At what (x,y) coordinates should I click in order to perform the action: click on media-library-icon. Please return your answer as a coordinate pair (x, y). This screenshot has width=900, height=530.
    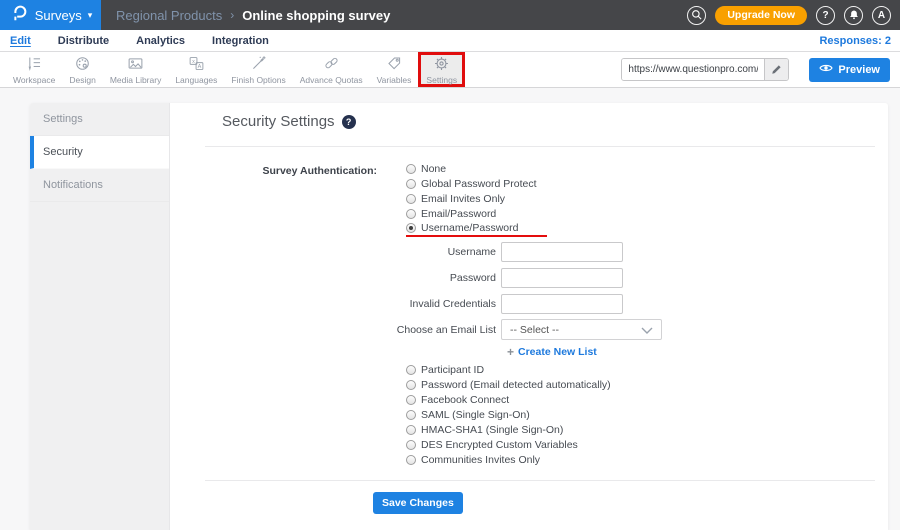
    Looking at the image, I should click on (135, 63).